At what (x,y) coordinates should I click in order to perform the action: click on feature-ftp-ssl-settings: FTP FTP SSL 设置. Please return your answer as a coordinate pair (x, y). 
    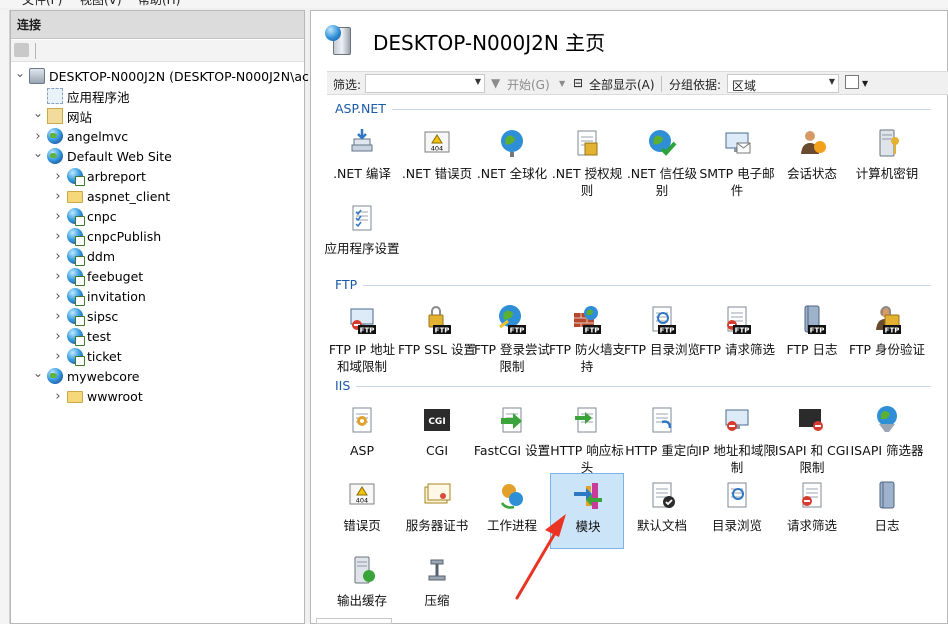
    Looking at the image, I should click on (437, 335).